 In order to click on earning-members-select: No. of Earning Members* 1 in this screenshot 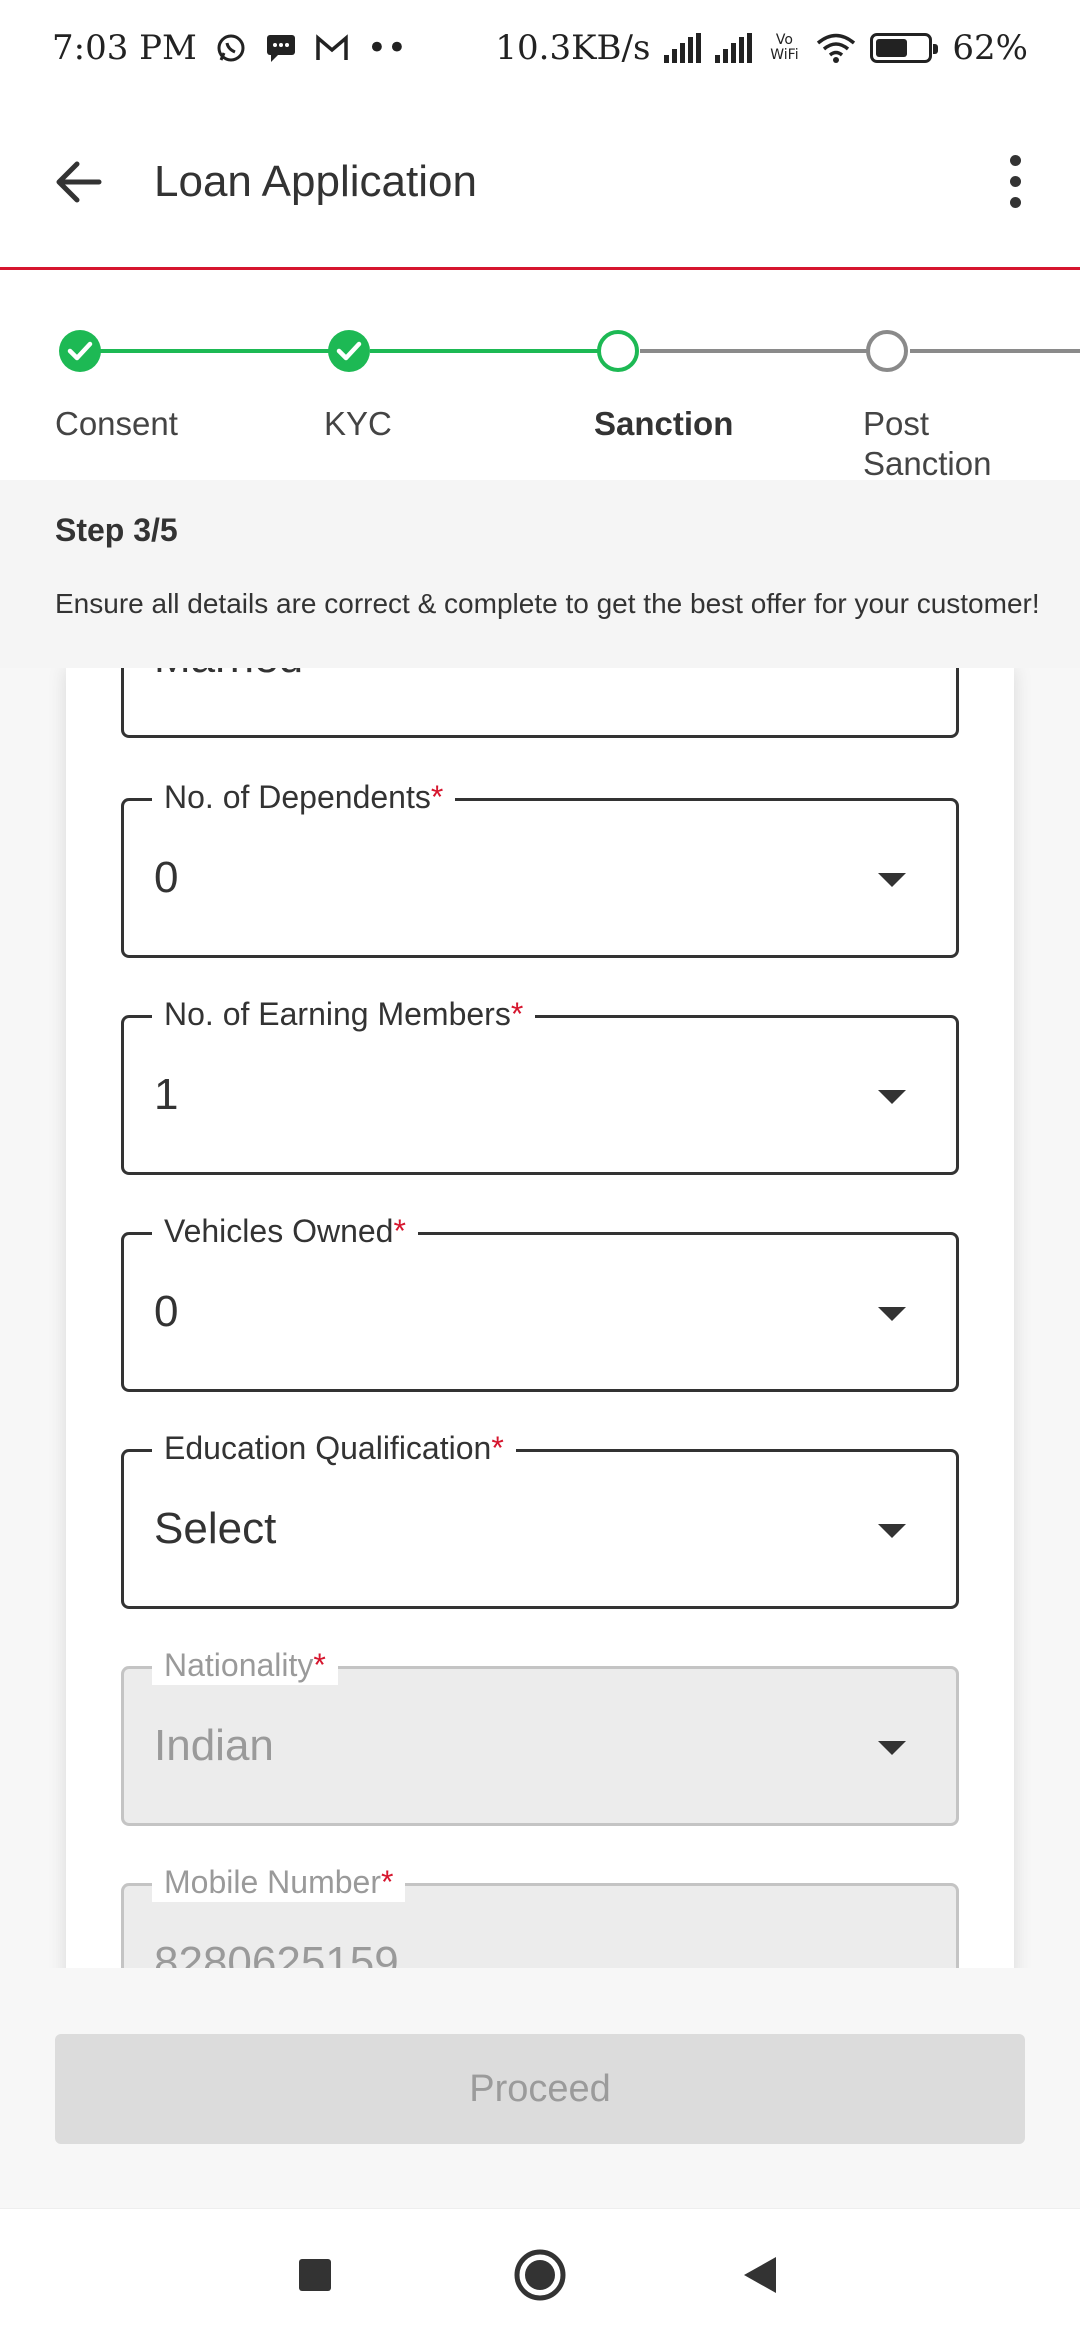, I will do `click(540, 1084)`.